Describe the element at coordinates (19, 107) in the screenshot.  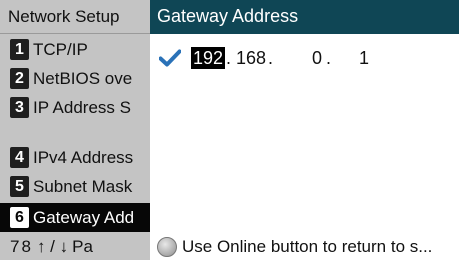
I see `menu-number-badge: 3` at that location.